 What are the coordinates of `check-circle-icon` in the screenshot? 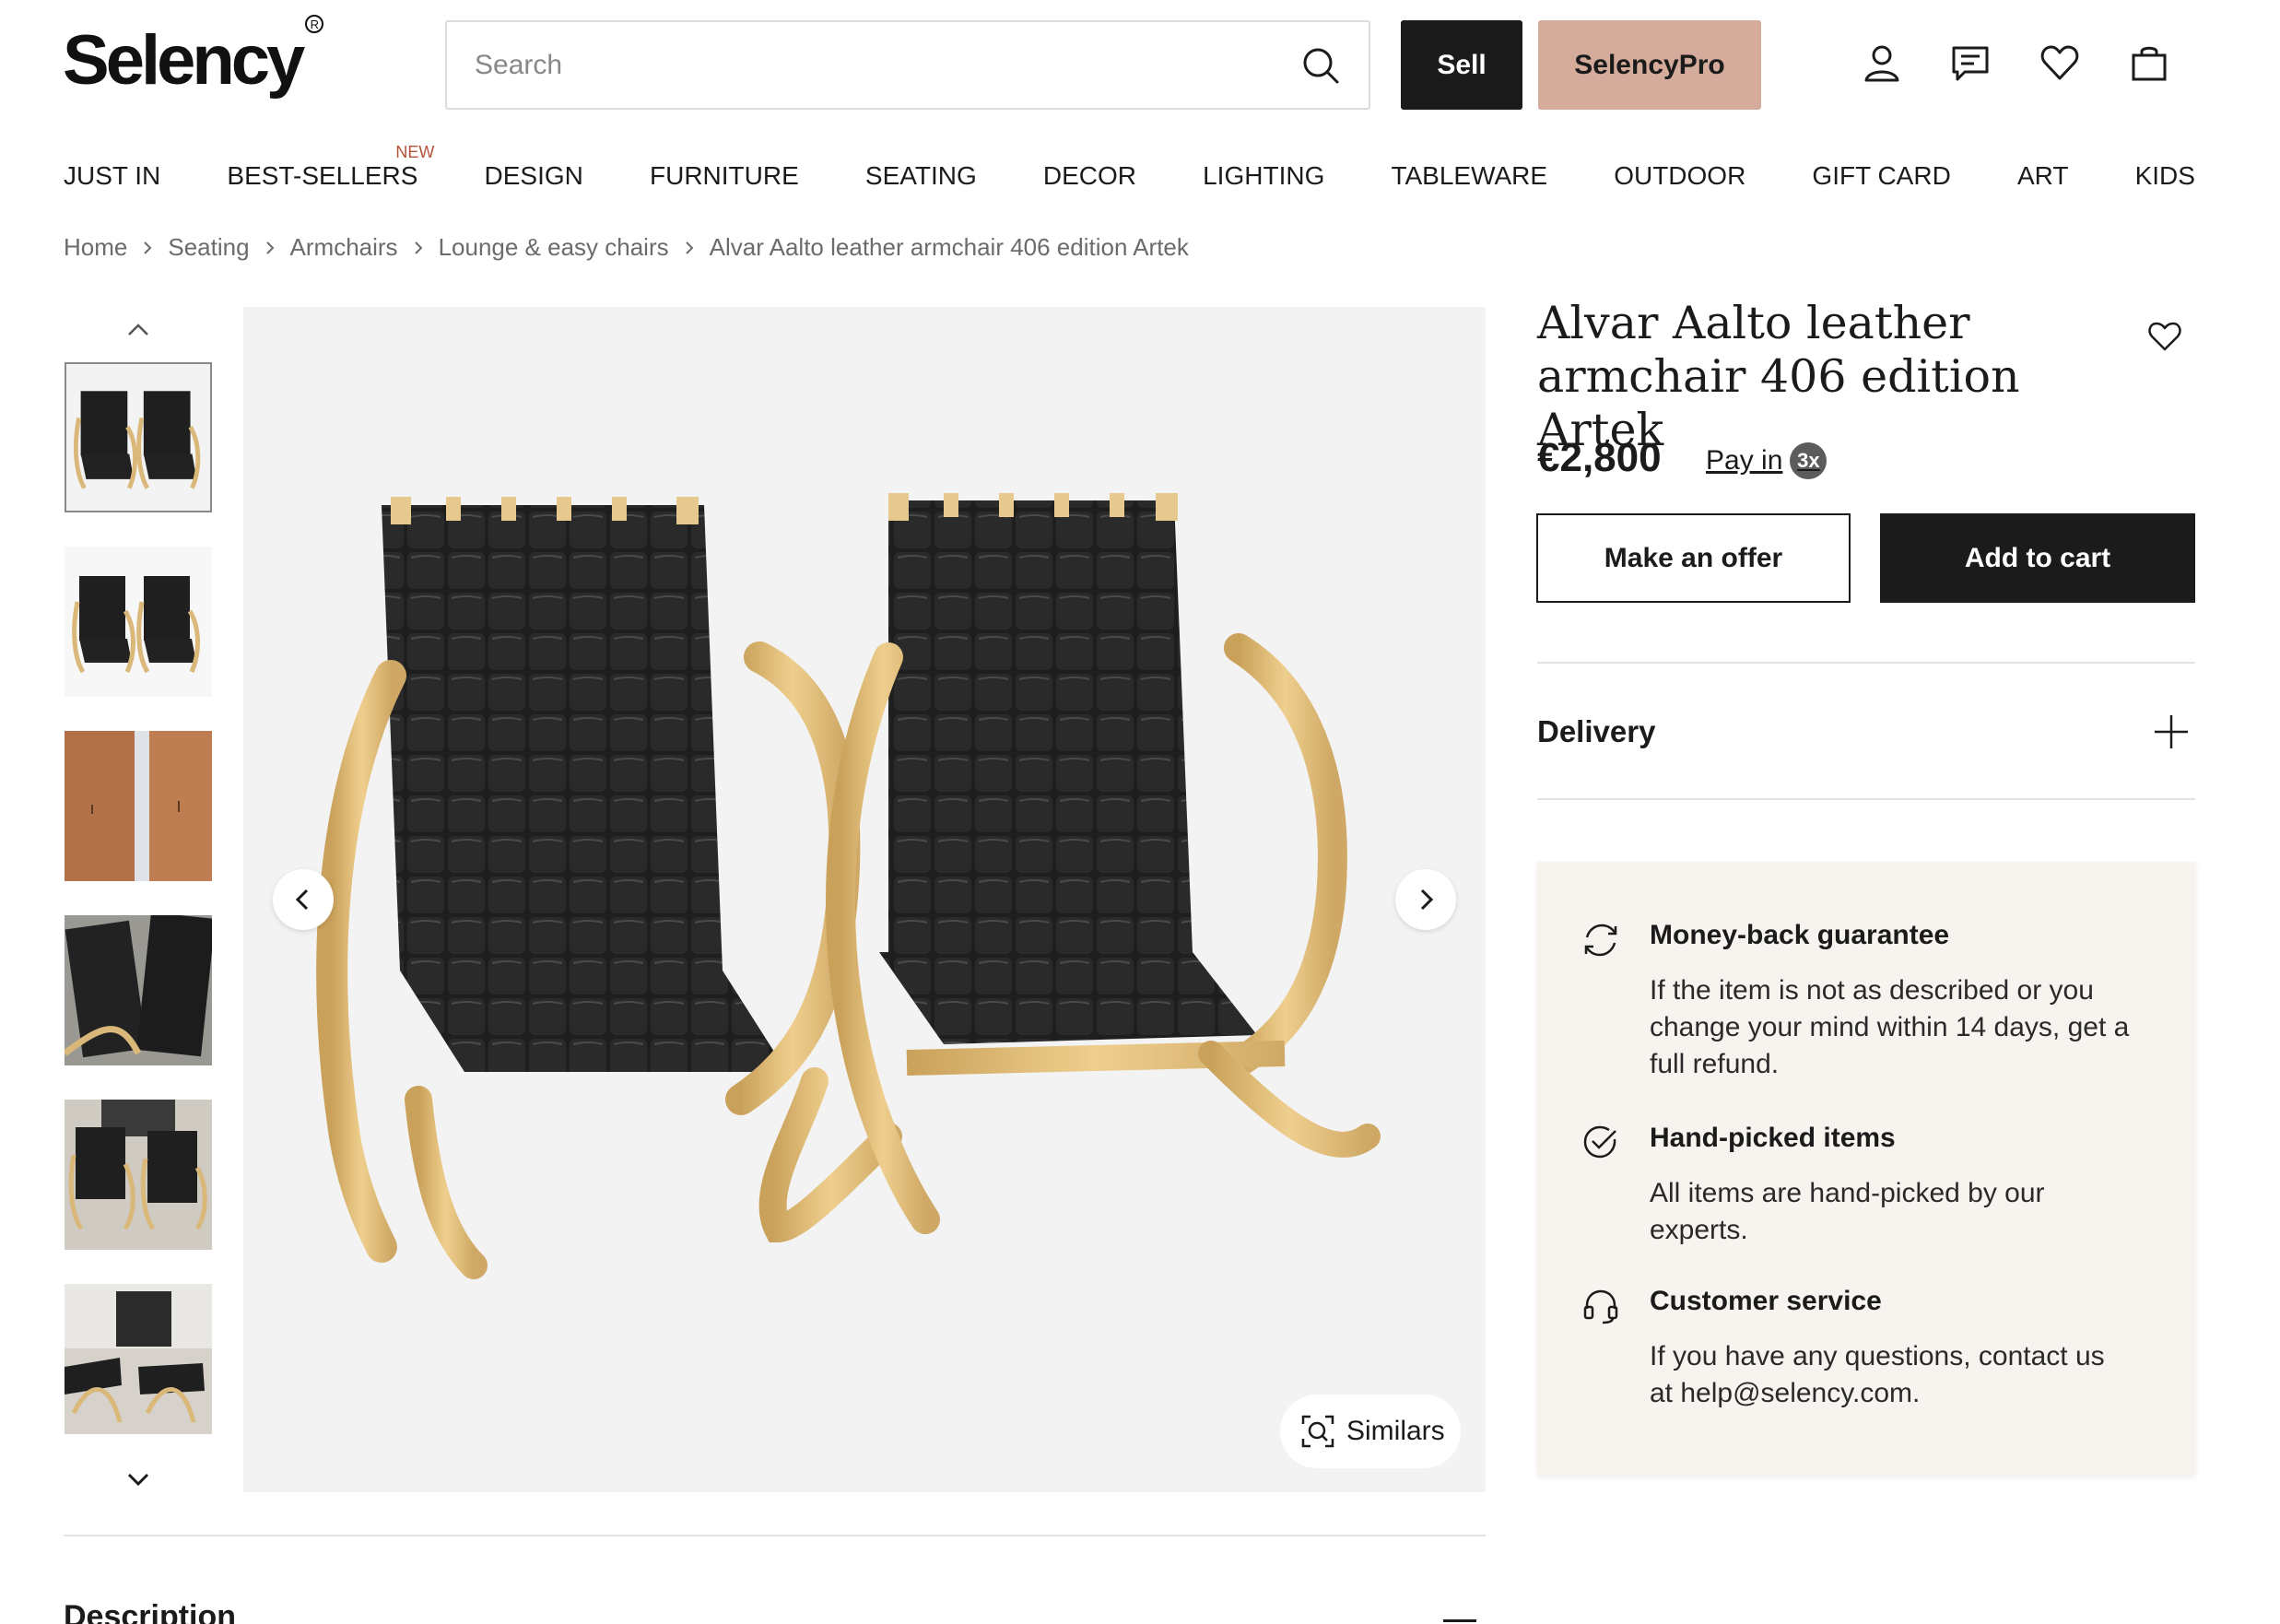 It's located at (1599, 1142).